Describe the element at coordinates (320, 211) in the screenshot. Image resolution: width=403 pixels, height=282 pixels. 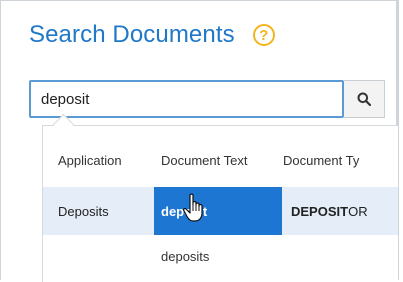
I see `match-highlight: DEPOSIT` at that location.